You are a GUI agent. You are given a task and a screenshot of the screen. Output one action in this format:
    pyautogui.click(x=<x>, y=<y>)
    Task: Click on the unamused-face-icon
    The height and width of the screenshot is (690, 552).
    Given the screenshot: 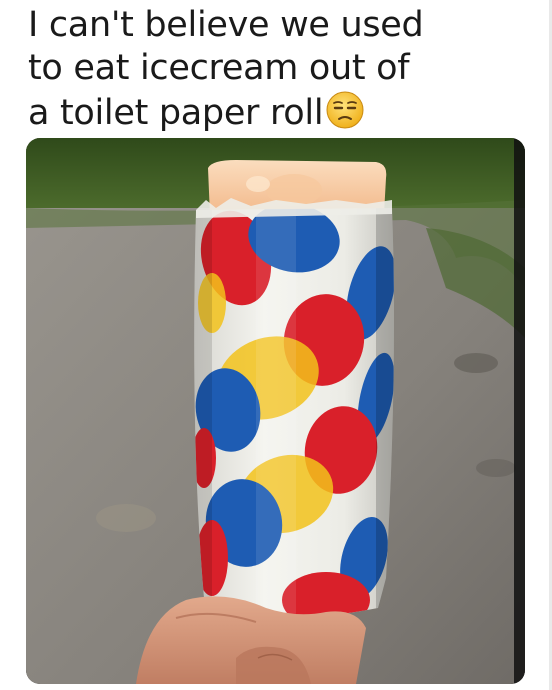 What is the action you would take?
    pyautogui.click(x=345, y=110)
    